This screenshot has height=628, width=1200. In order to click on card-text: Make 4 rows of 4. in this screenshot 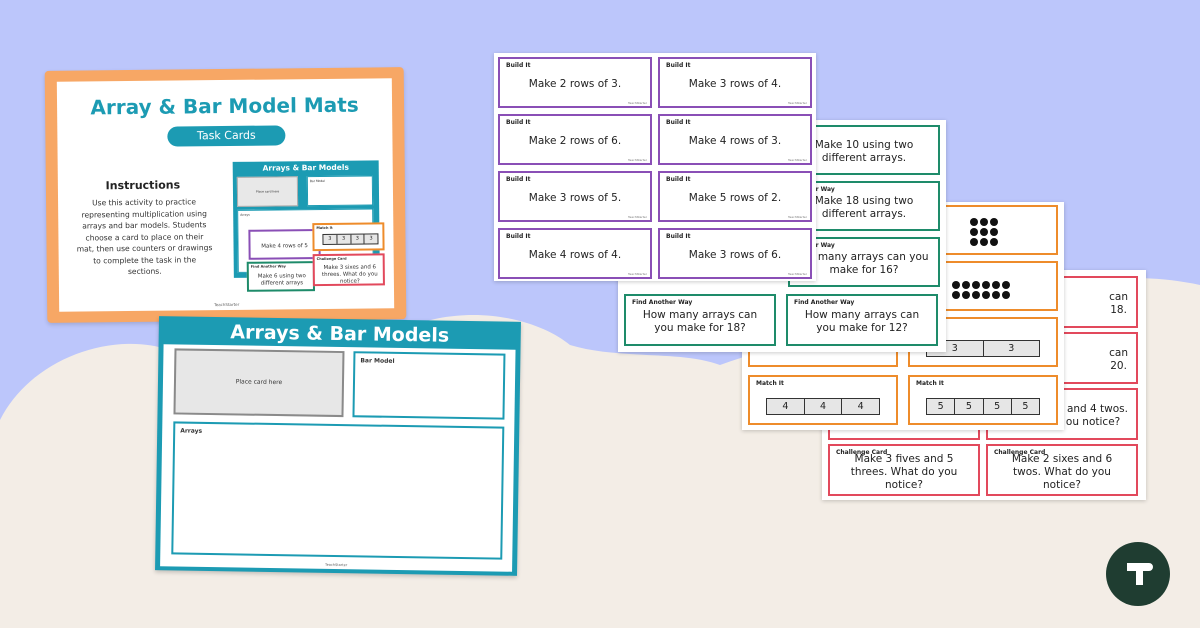, I will do `click(575, 255)`.